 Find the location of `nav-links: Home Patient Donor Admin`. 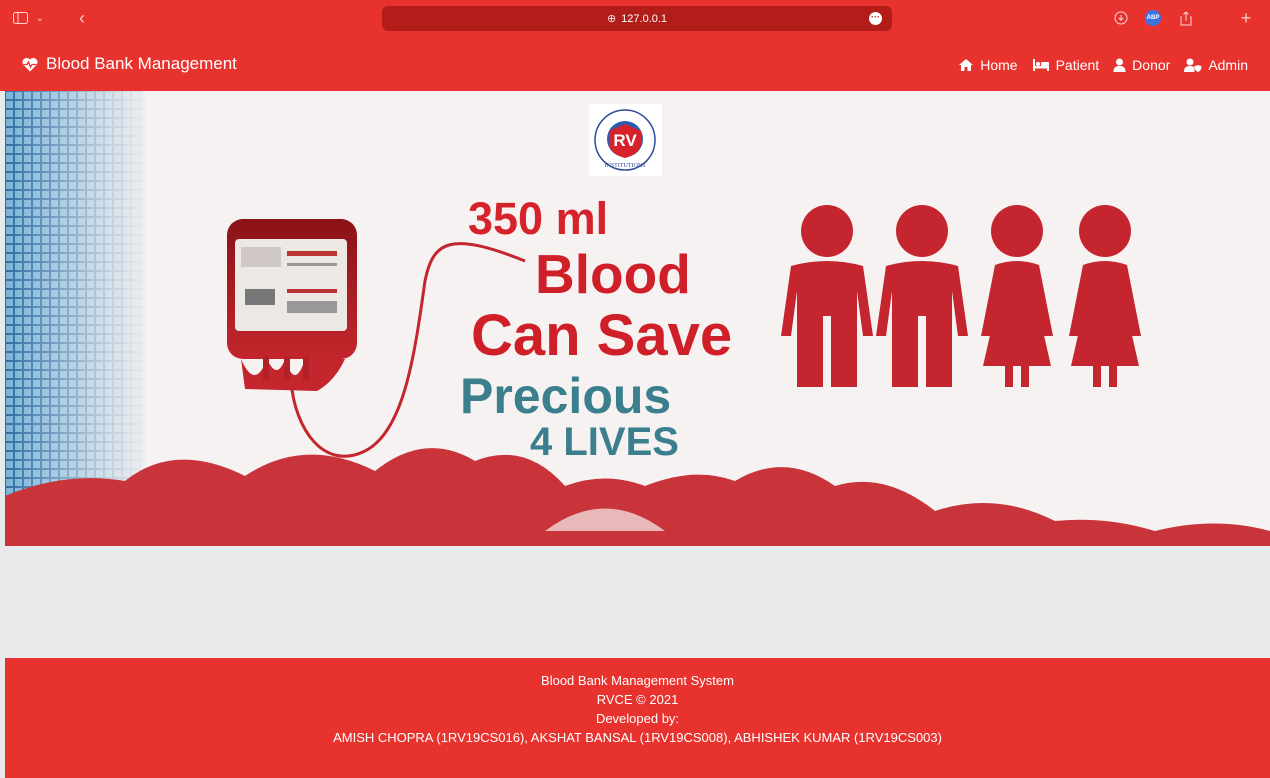

nav-links: Home Patient Donor Admin is located at coordinates (1096, 65).